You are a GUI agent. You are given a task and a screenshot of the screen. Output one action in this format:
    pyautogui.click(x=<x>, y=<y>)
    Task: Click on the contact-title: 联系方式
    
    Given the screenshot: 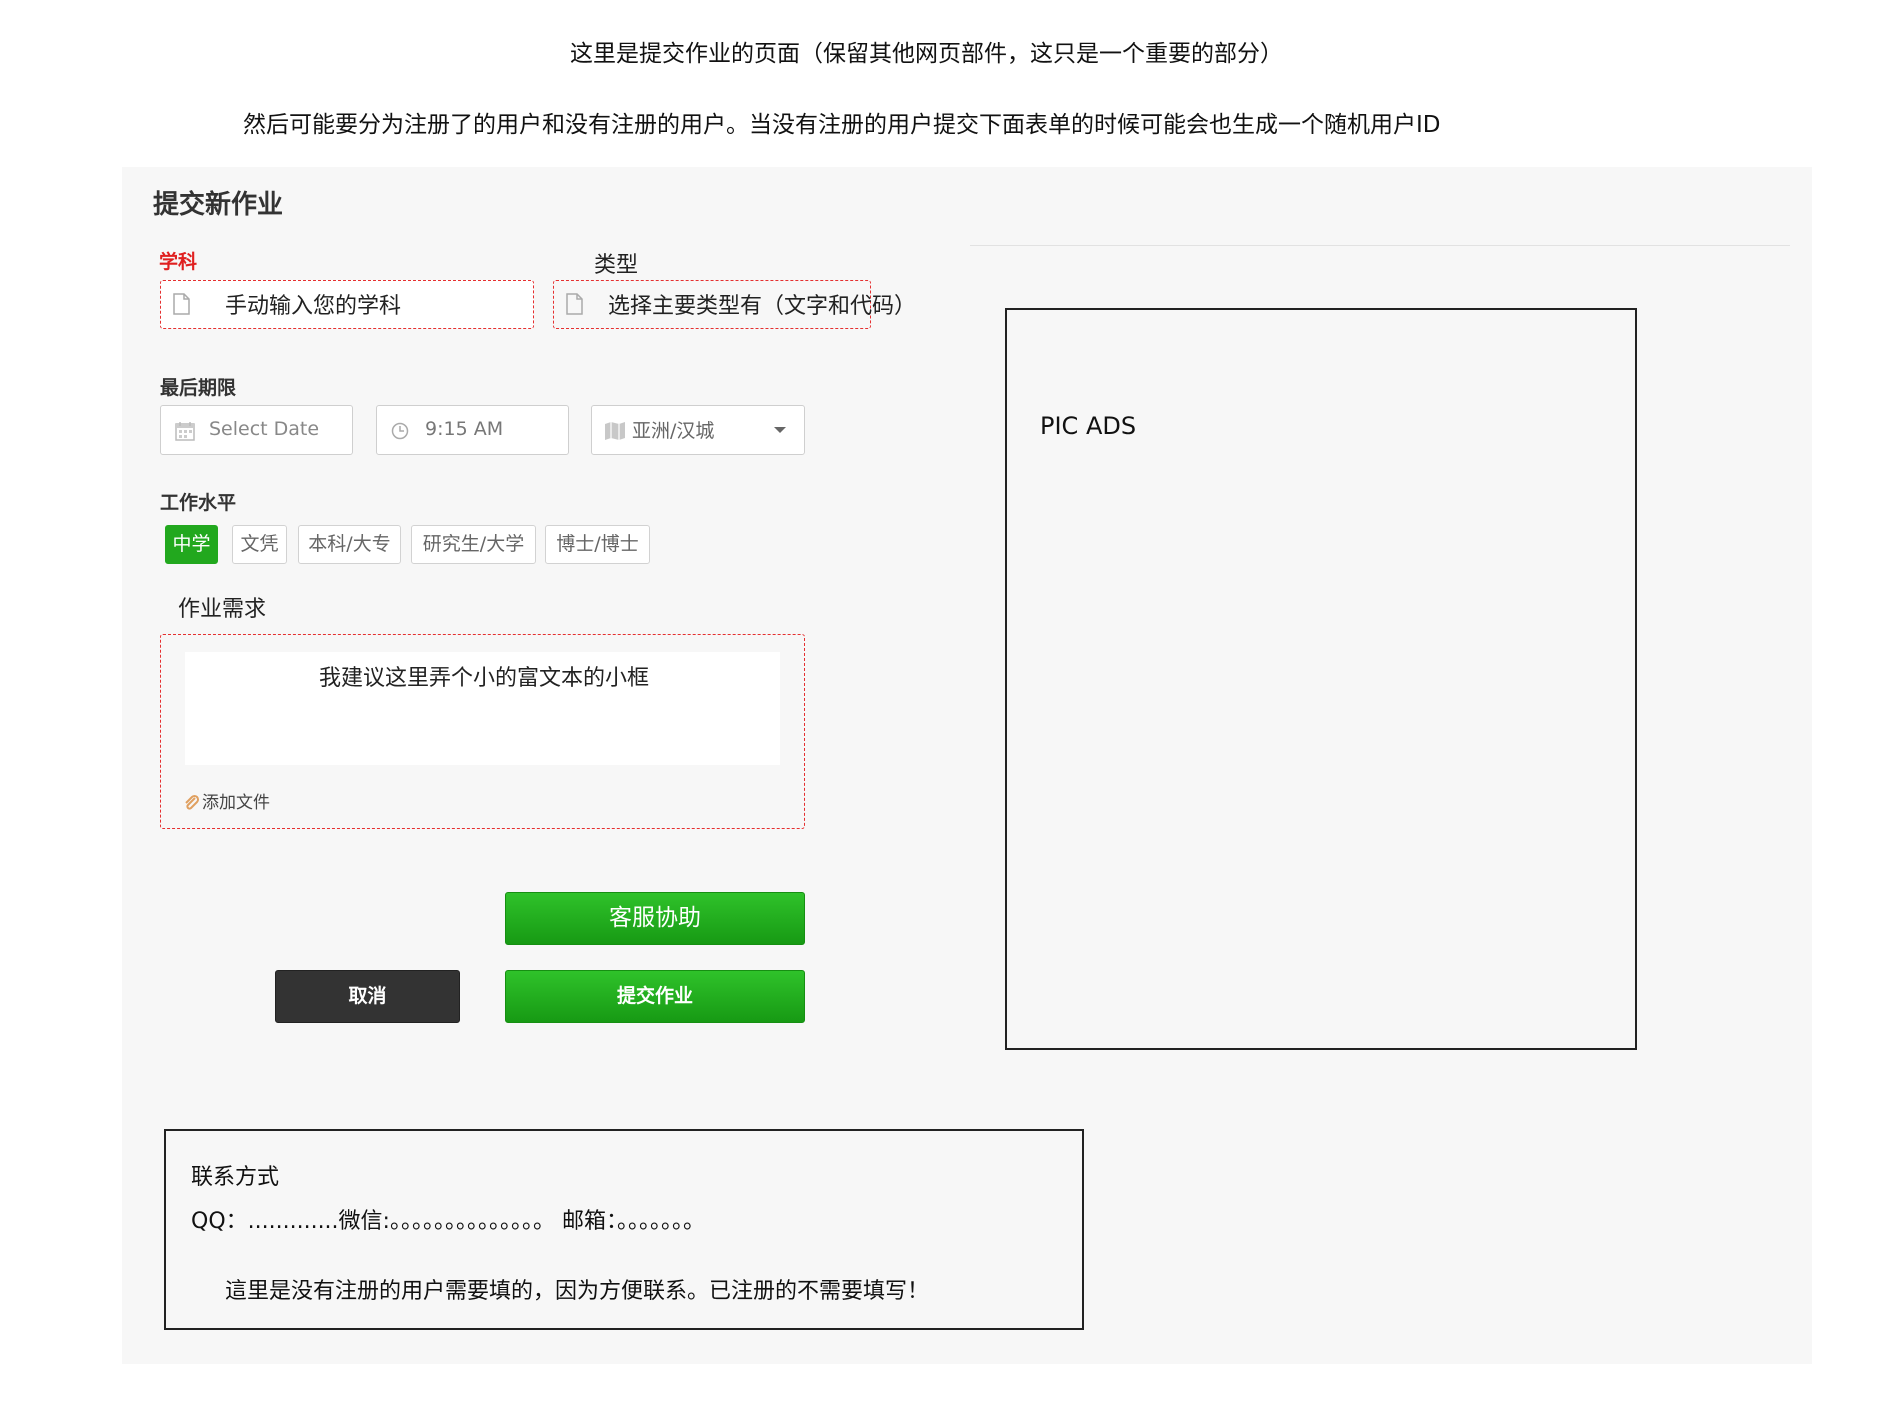 What is the action you would take?
    pyautogui.click(x=235, y=1177)
    